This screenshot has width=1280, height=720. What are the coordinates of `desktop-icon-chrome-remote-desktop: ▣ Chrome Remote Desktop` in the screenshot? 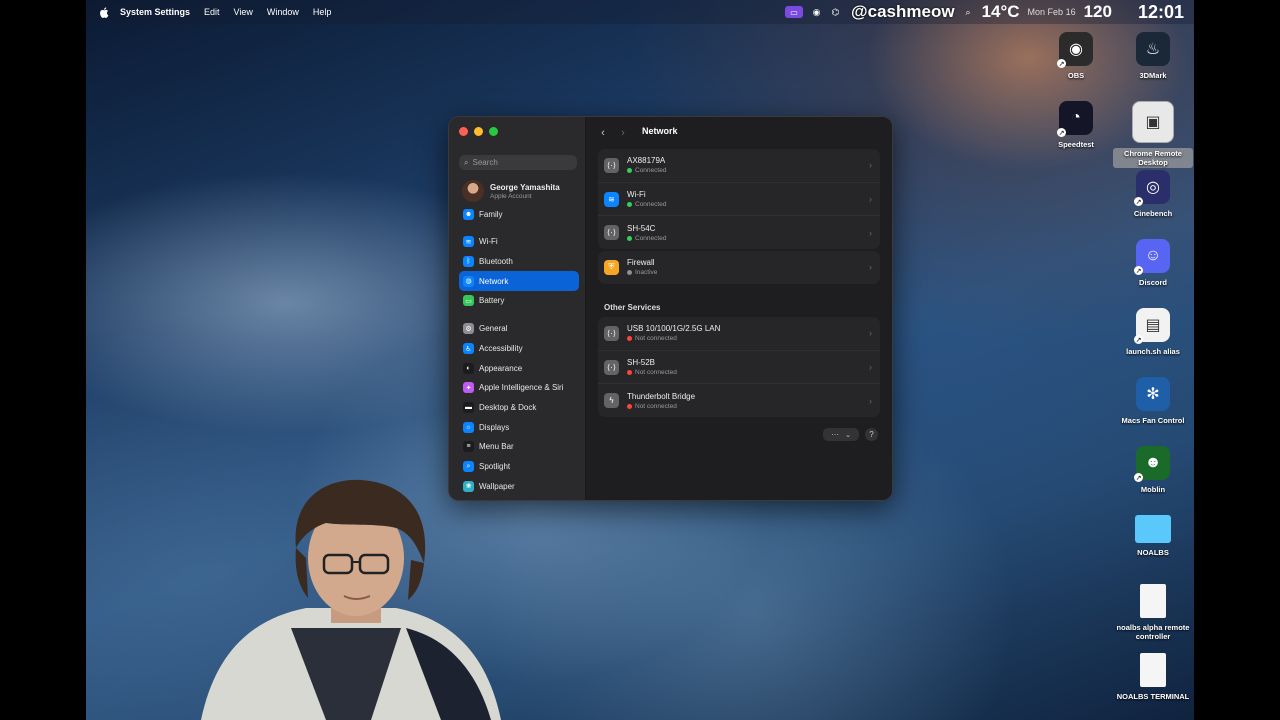 It's located at (1153, 134).